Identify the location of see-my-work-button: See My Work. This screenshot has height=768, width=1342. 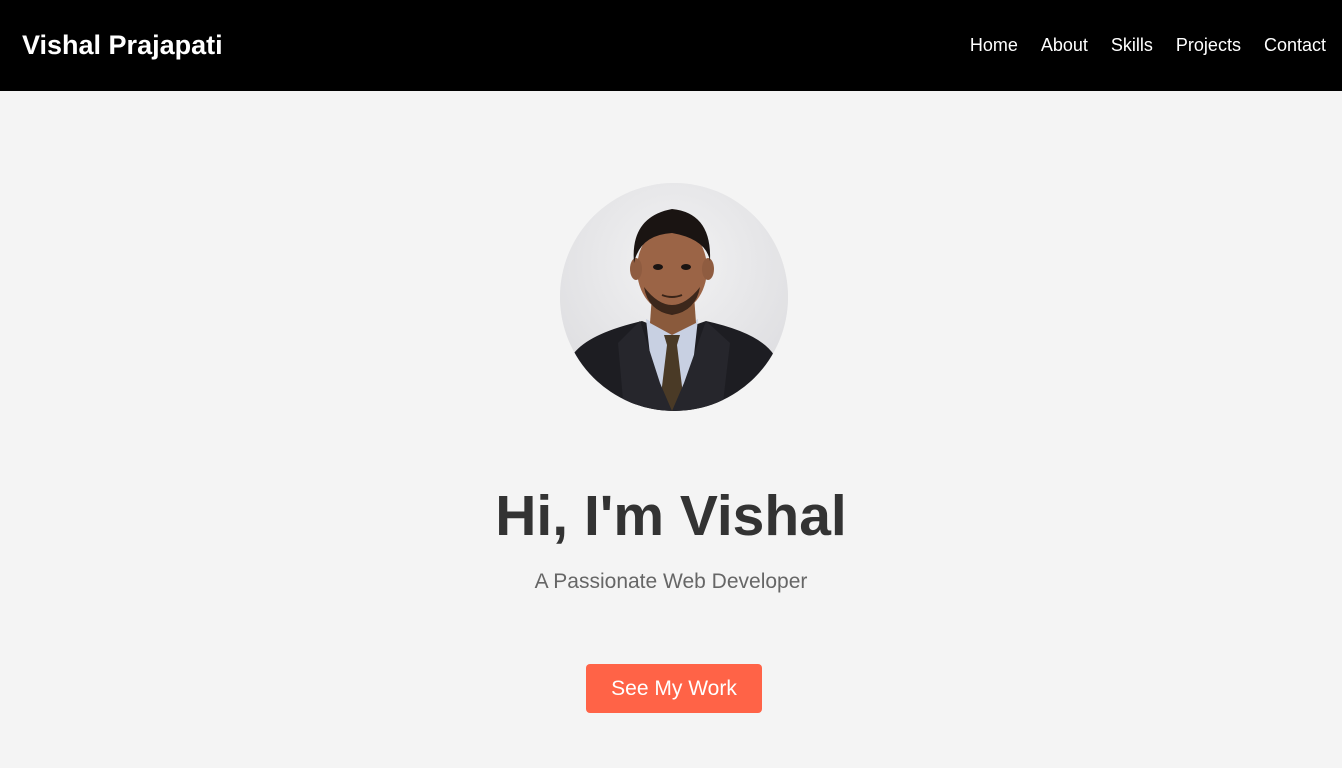
(674, 688).